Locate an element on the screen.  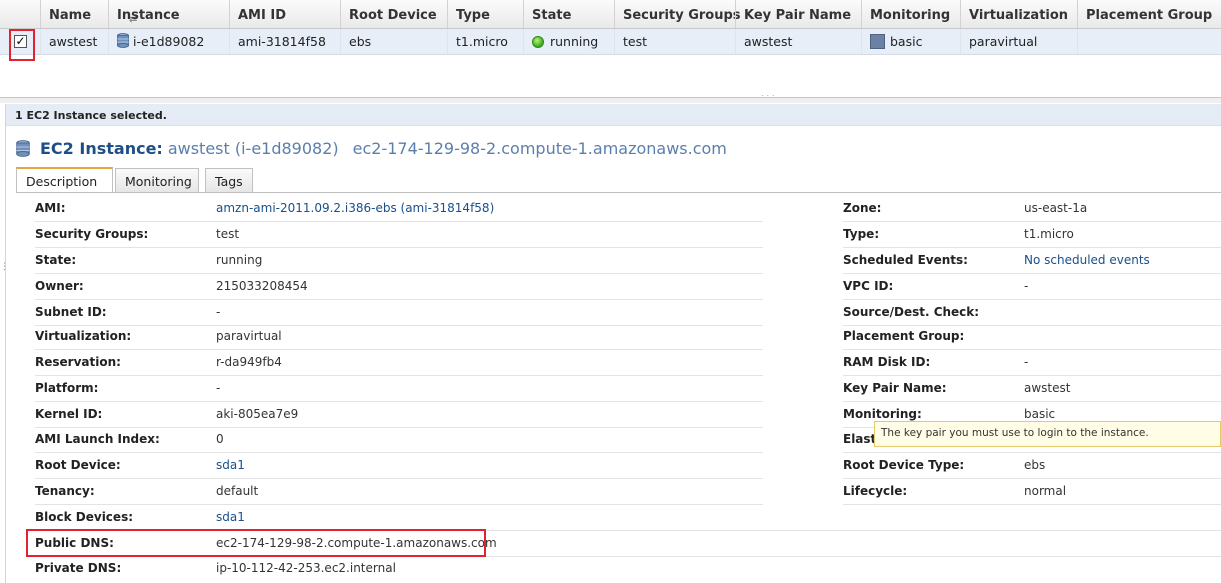
field-type: Type: t1.micro is located at coordinates (1032, 235).